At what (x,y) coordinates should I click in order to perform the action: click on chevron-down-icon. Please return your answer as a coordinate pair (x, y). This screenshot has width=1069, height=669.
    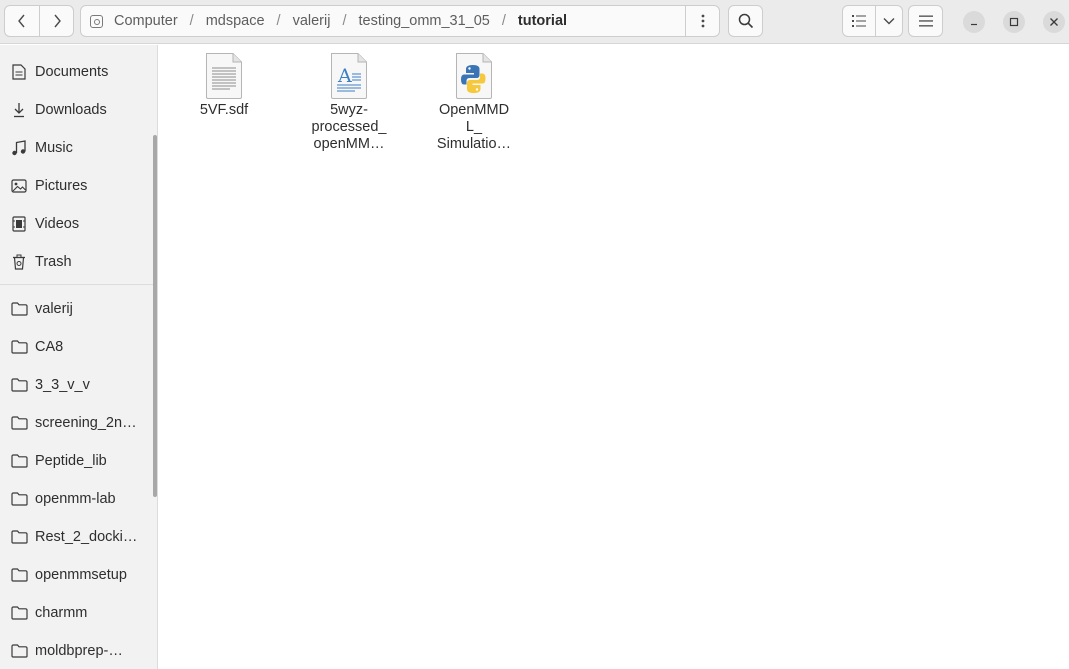
    Looking at the image, I should click on (889, 21).